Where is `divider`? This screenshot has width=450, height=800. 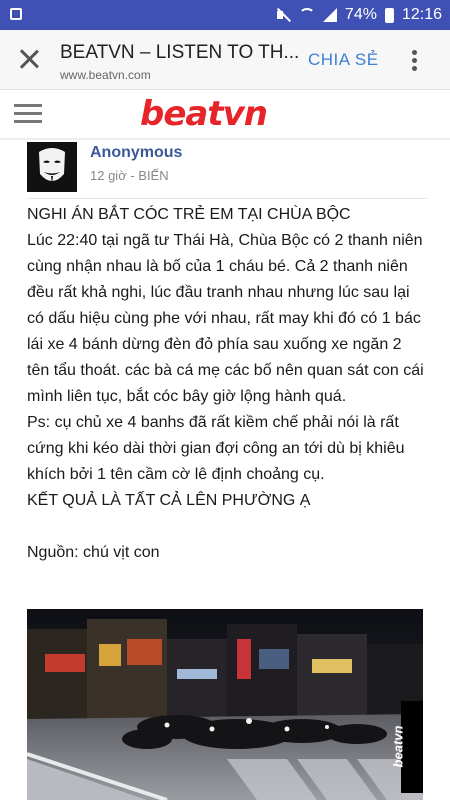
divider is located at coordinates (227, 198).